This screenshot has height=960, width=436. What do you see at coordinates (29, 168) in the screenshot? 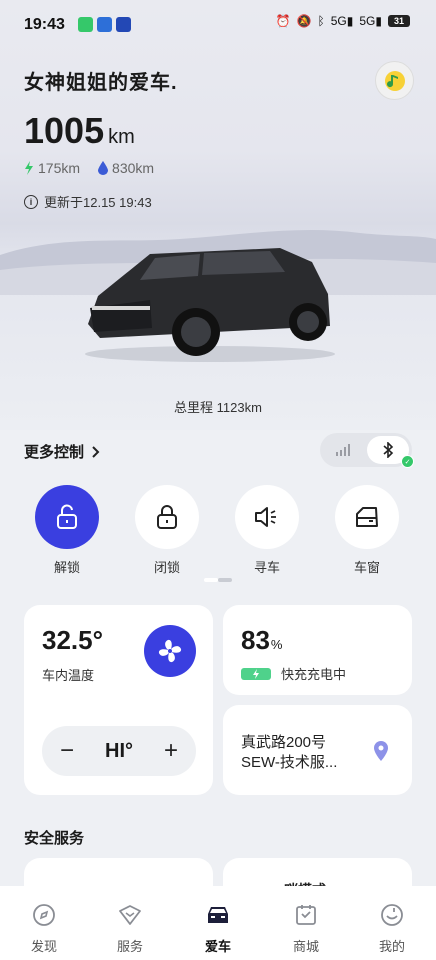
I see `lightning-icon` at bounding box center [29, 168].